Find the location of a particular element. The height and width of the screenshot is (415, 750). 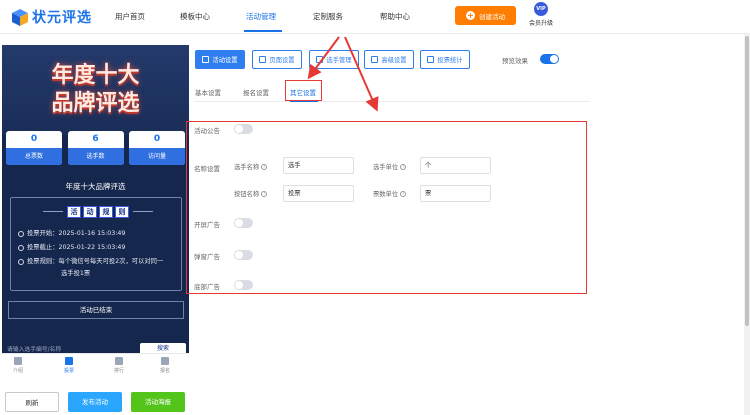

stat-label: 选手数 is located at coordinates (95, 156).